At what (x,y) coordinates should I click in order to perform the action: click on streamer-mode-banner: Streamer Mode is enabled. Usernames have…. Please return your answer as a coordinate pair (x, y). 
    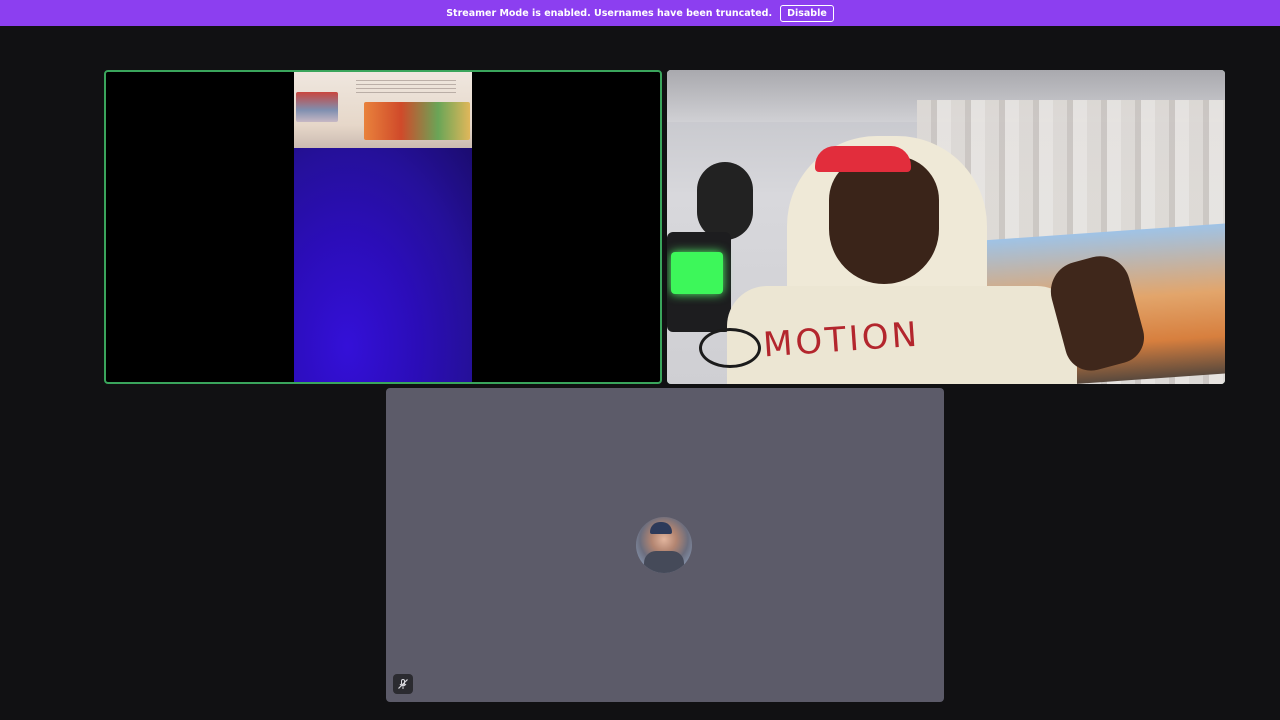
    Looking at the image, I should click on (640, 13).